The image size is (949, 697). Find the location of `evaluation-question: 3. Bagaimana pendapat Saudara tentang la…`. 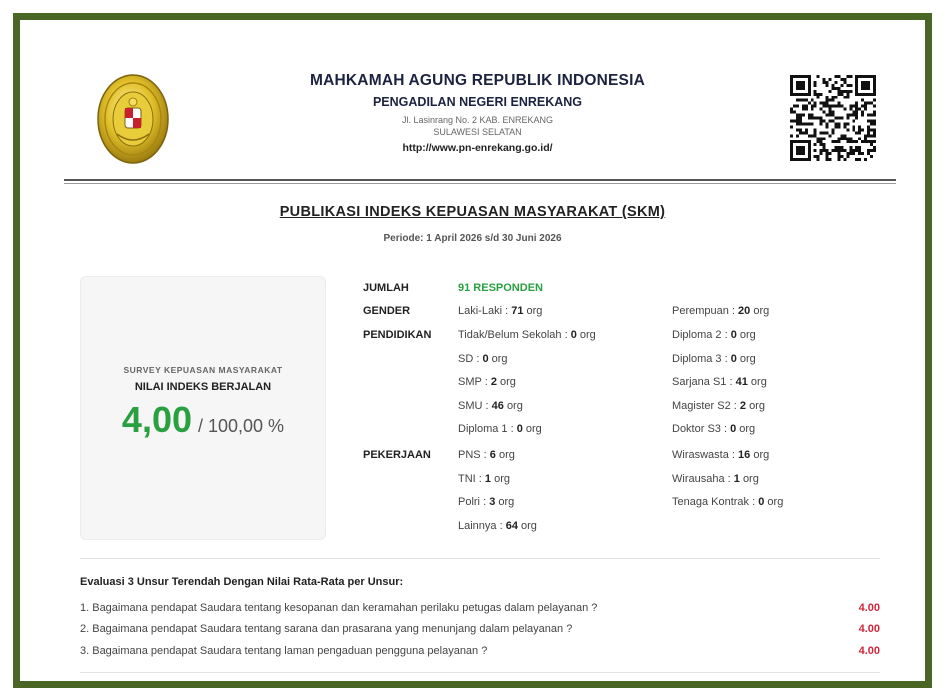

evaluation-question: 3. Bagaimana pendapat Saudara tentang la… is located at coordinates (284, 651).